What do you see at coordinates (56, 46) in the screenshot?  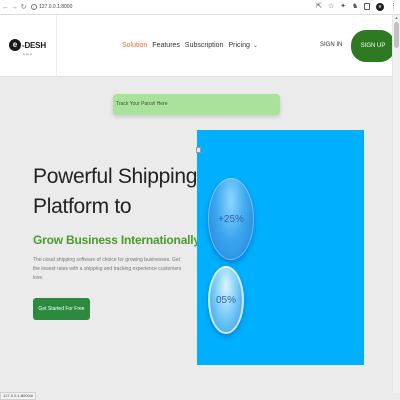 I see `header-divider` at bounding box center [56, 46].